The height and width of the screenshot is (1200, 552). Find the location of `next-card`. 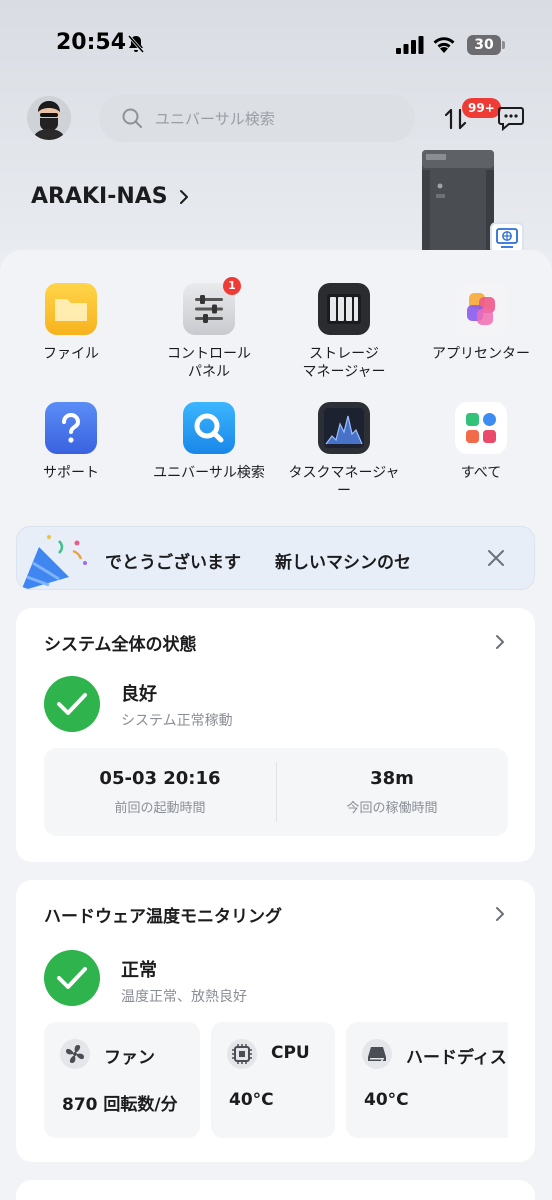

next-card is located at coordinates (275, 1190).